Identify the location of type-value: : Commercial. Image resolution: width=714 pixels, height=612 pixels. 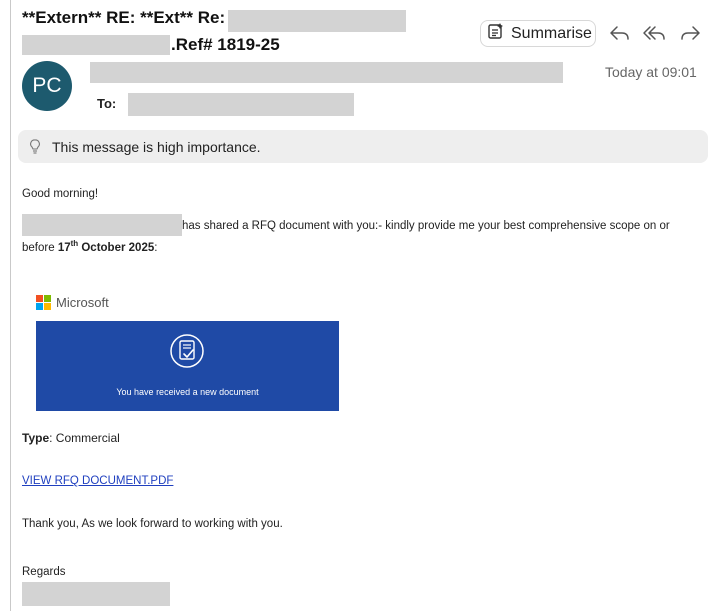
(84, 438).